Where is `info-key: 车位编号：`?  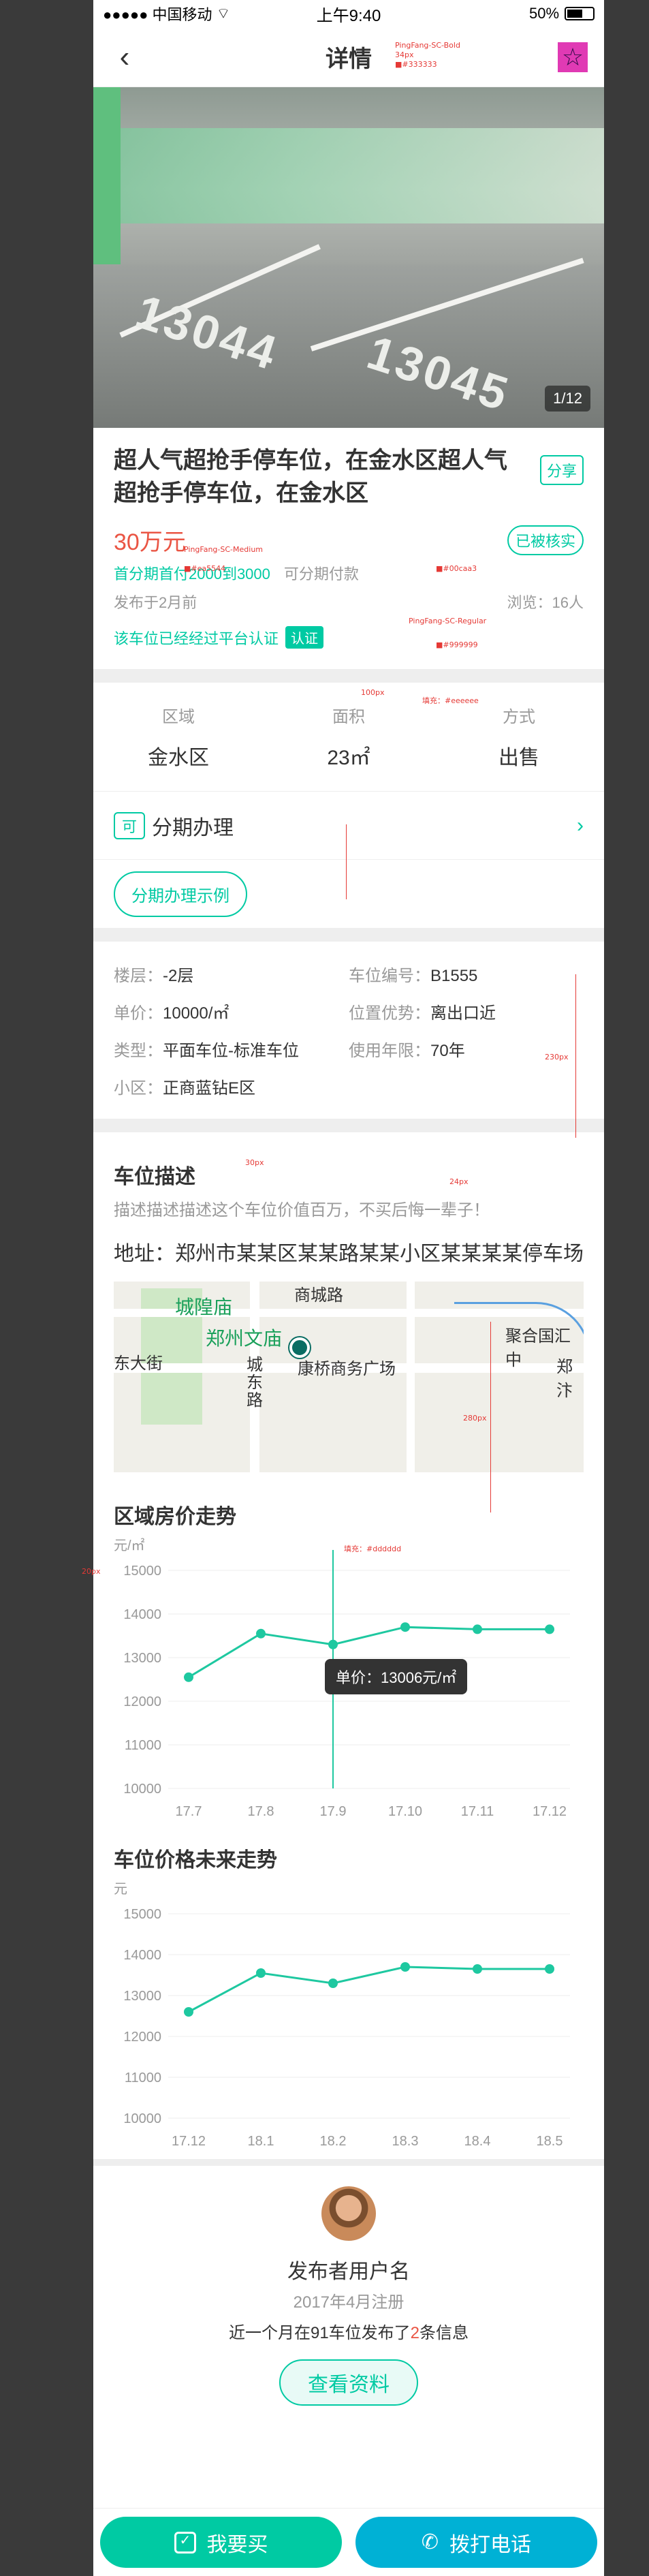
info-key: 车位编号： is located at coordinates (389, 976).